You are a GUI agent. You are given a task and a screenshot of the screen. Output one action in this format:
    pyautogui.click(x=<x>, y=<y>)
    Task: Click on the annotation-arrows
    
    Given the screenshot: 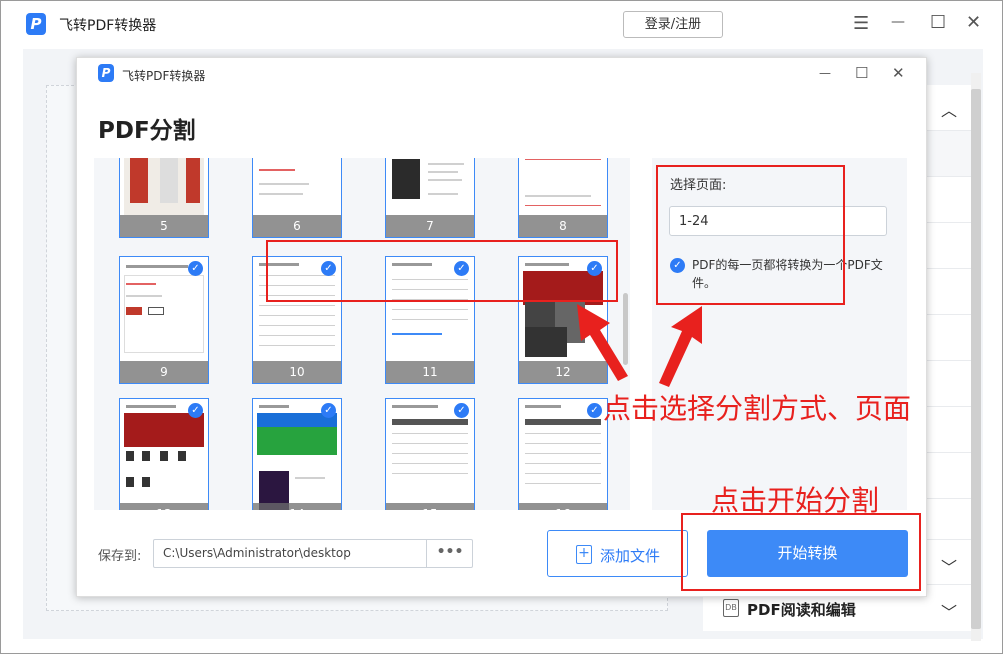 What is the action you would take?
    pyautogui.click(x=639, y=345)
    